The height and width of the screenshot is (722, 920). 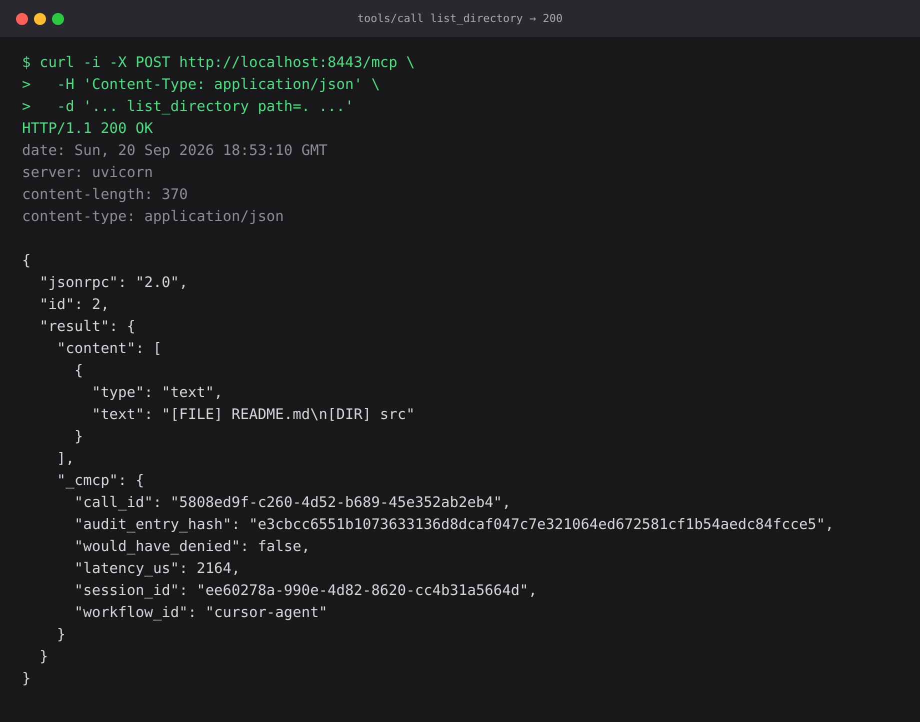 I want to click on json-line: "type": "text",, so click(x=156, y=393).